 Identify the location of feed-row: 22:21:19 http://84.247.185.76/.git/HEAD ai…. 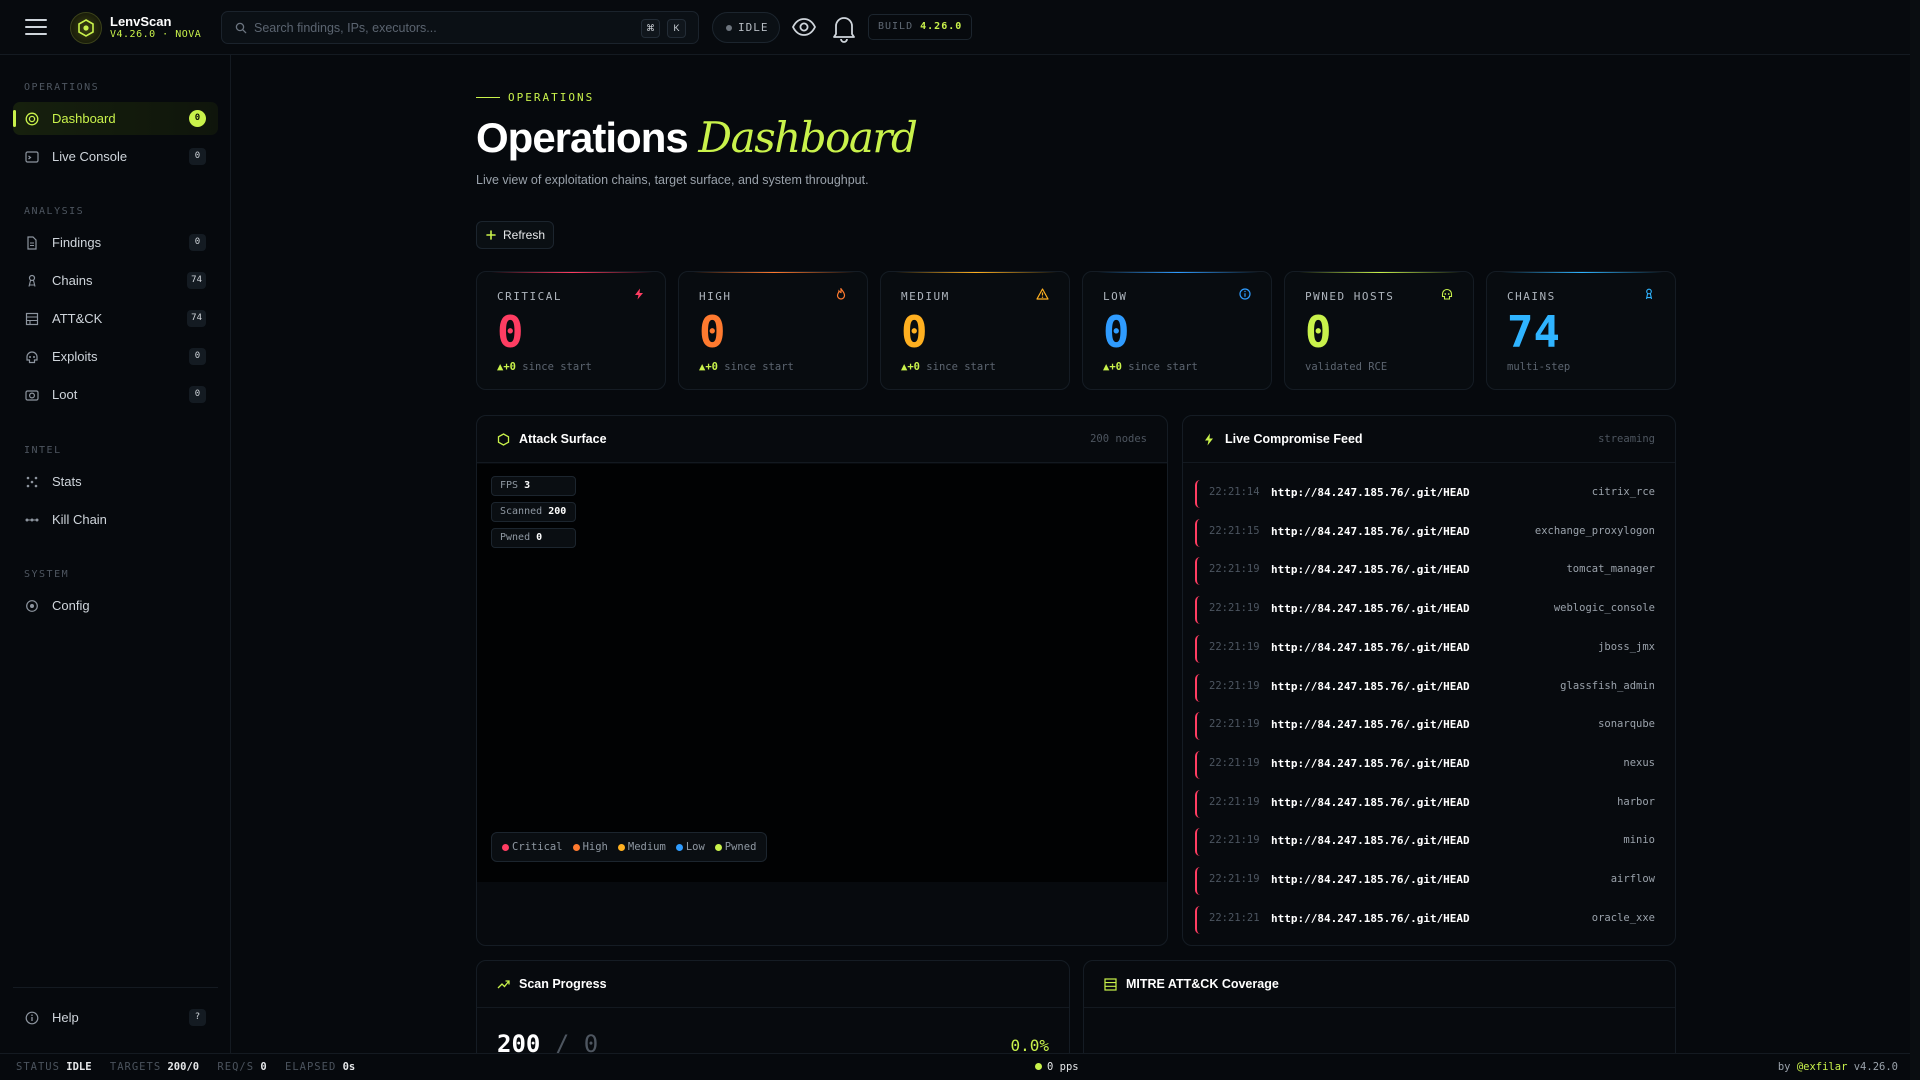
(1425, 881).